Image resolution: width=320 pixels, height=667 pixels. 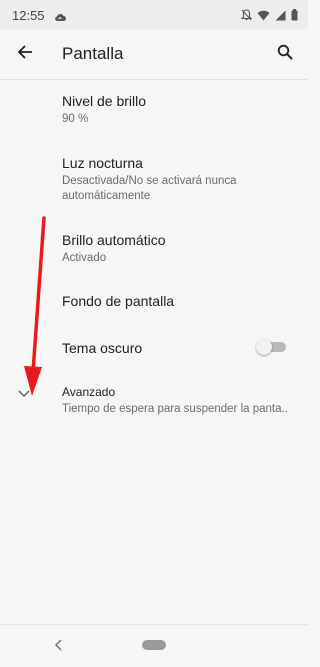 I want to click on signal-icon, so click(x=280, y=17).